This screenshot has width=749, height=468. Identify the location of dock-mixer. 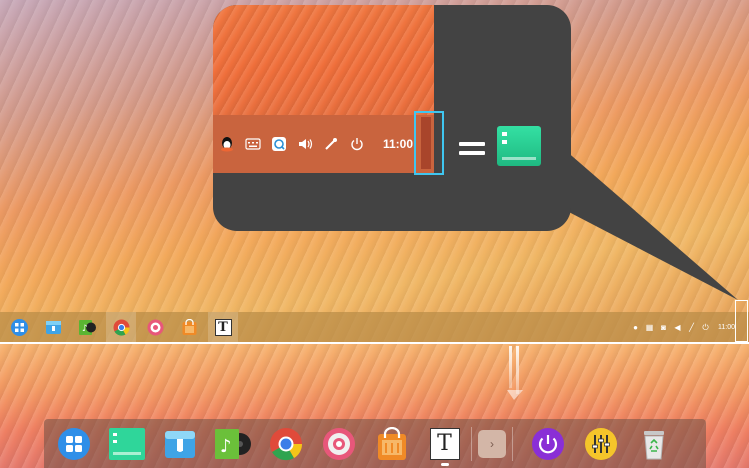
(600, 443).